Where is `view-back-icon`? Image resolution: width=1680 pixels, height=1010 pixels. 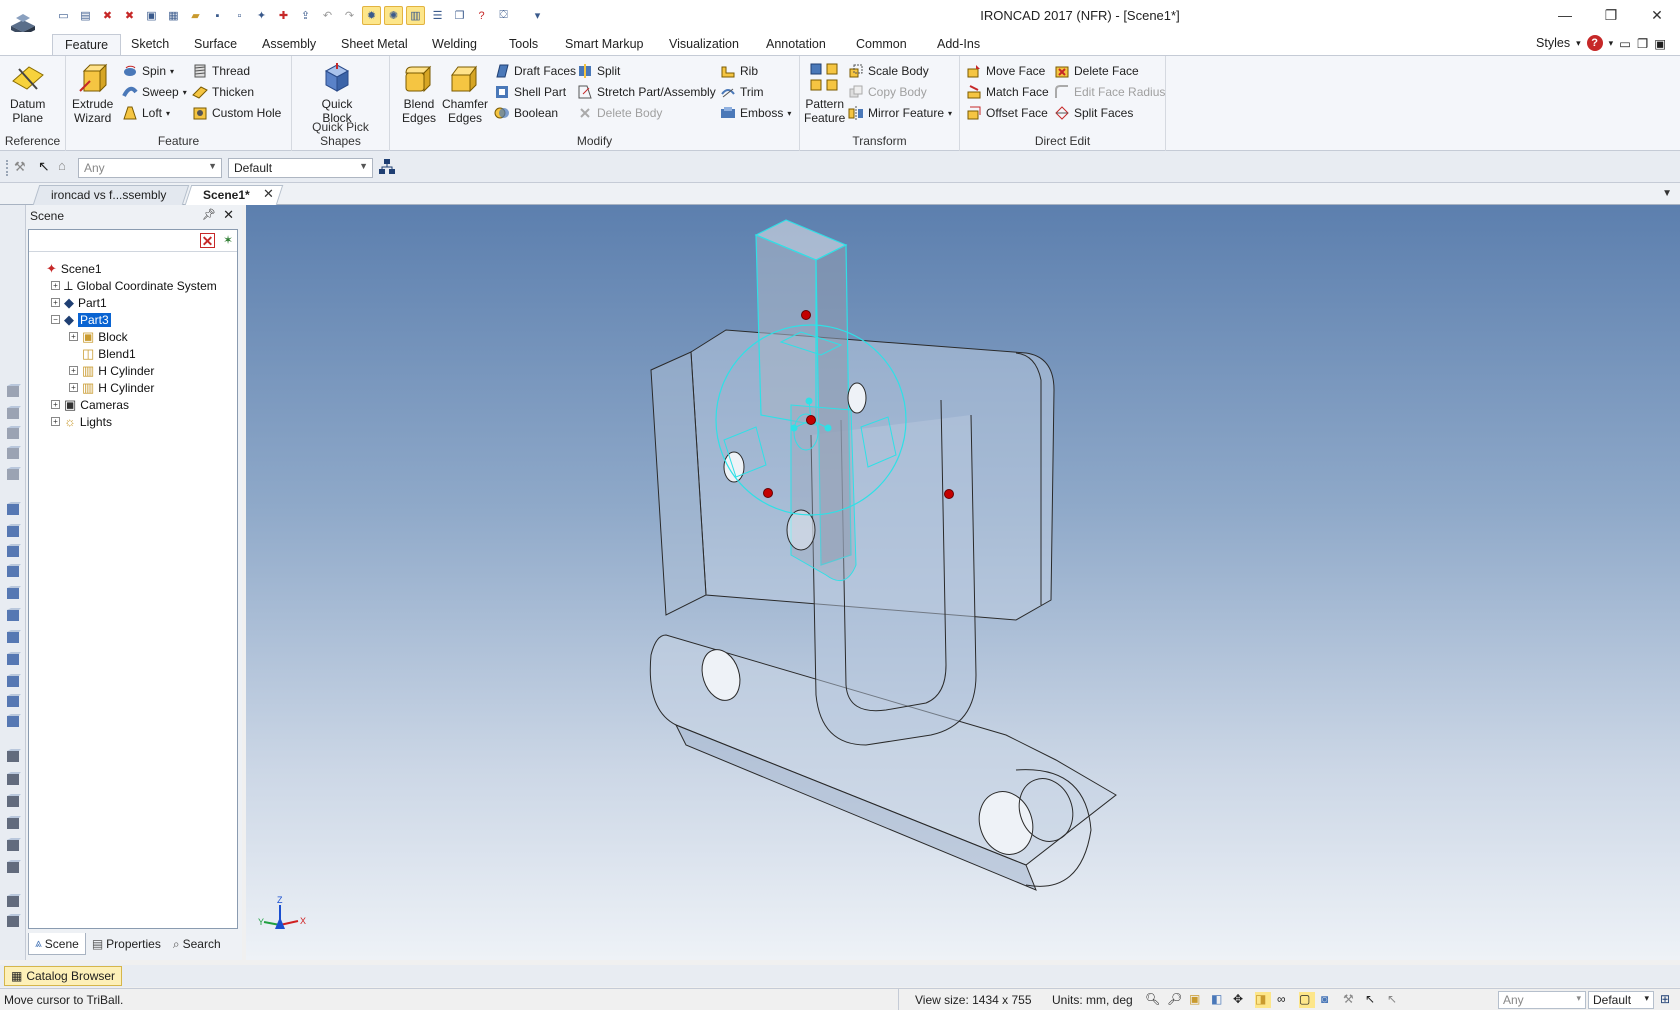 view-back-icon is located at coordinates (13, 531).